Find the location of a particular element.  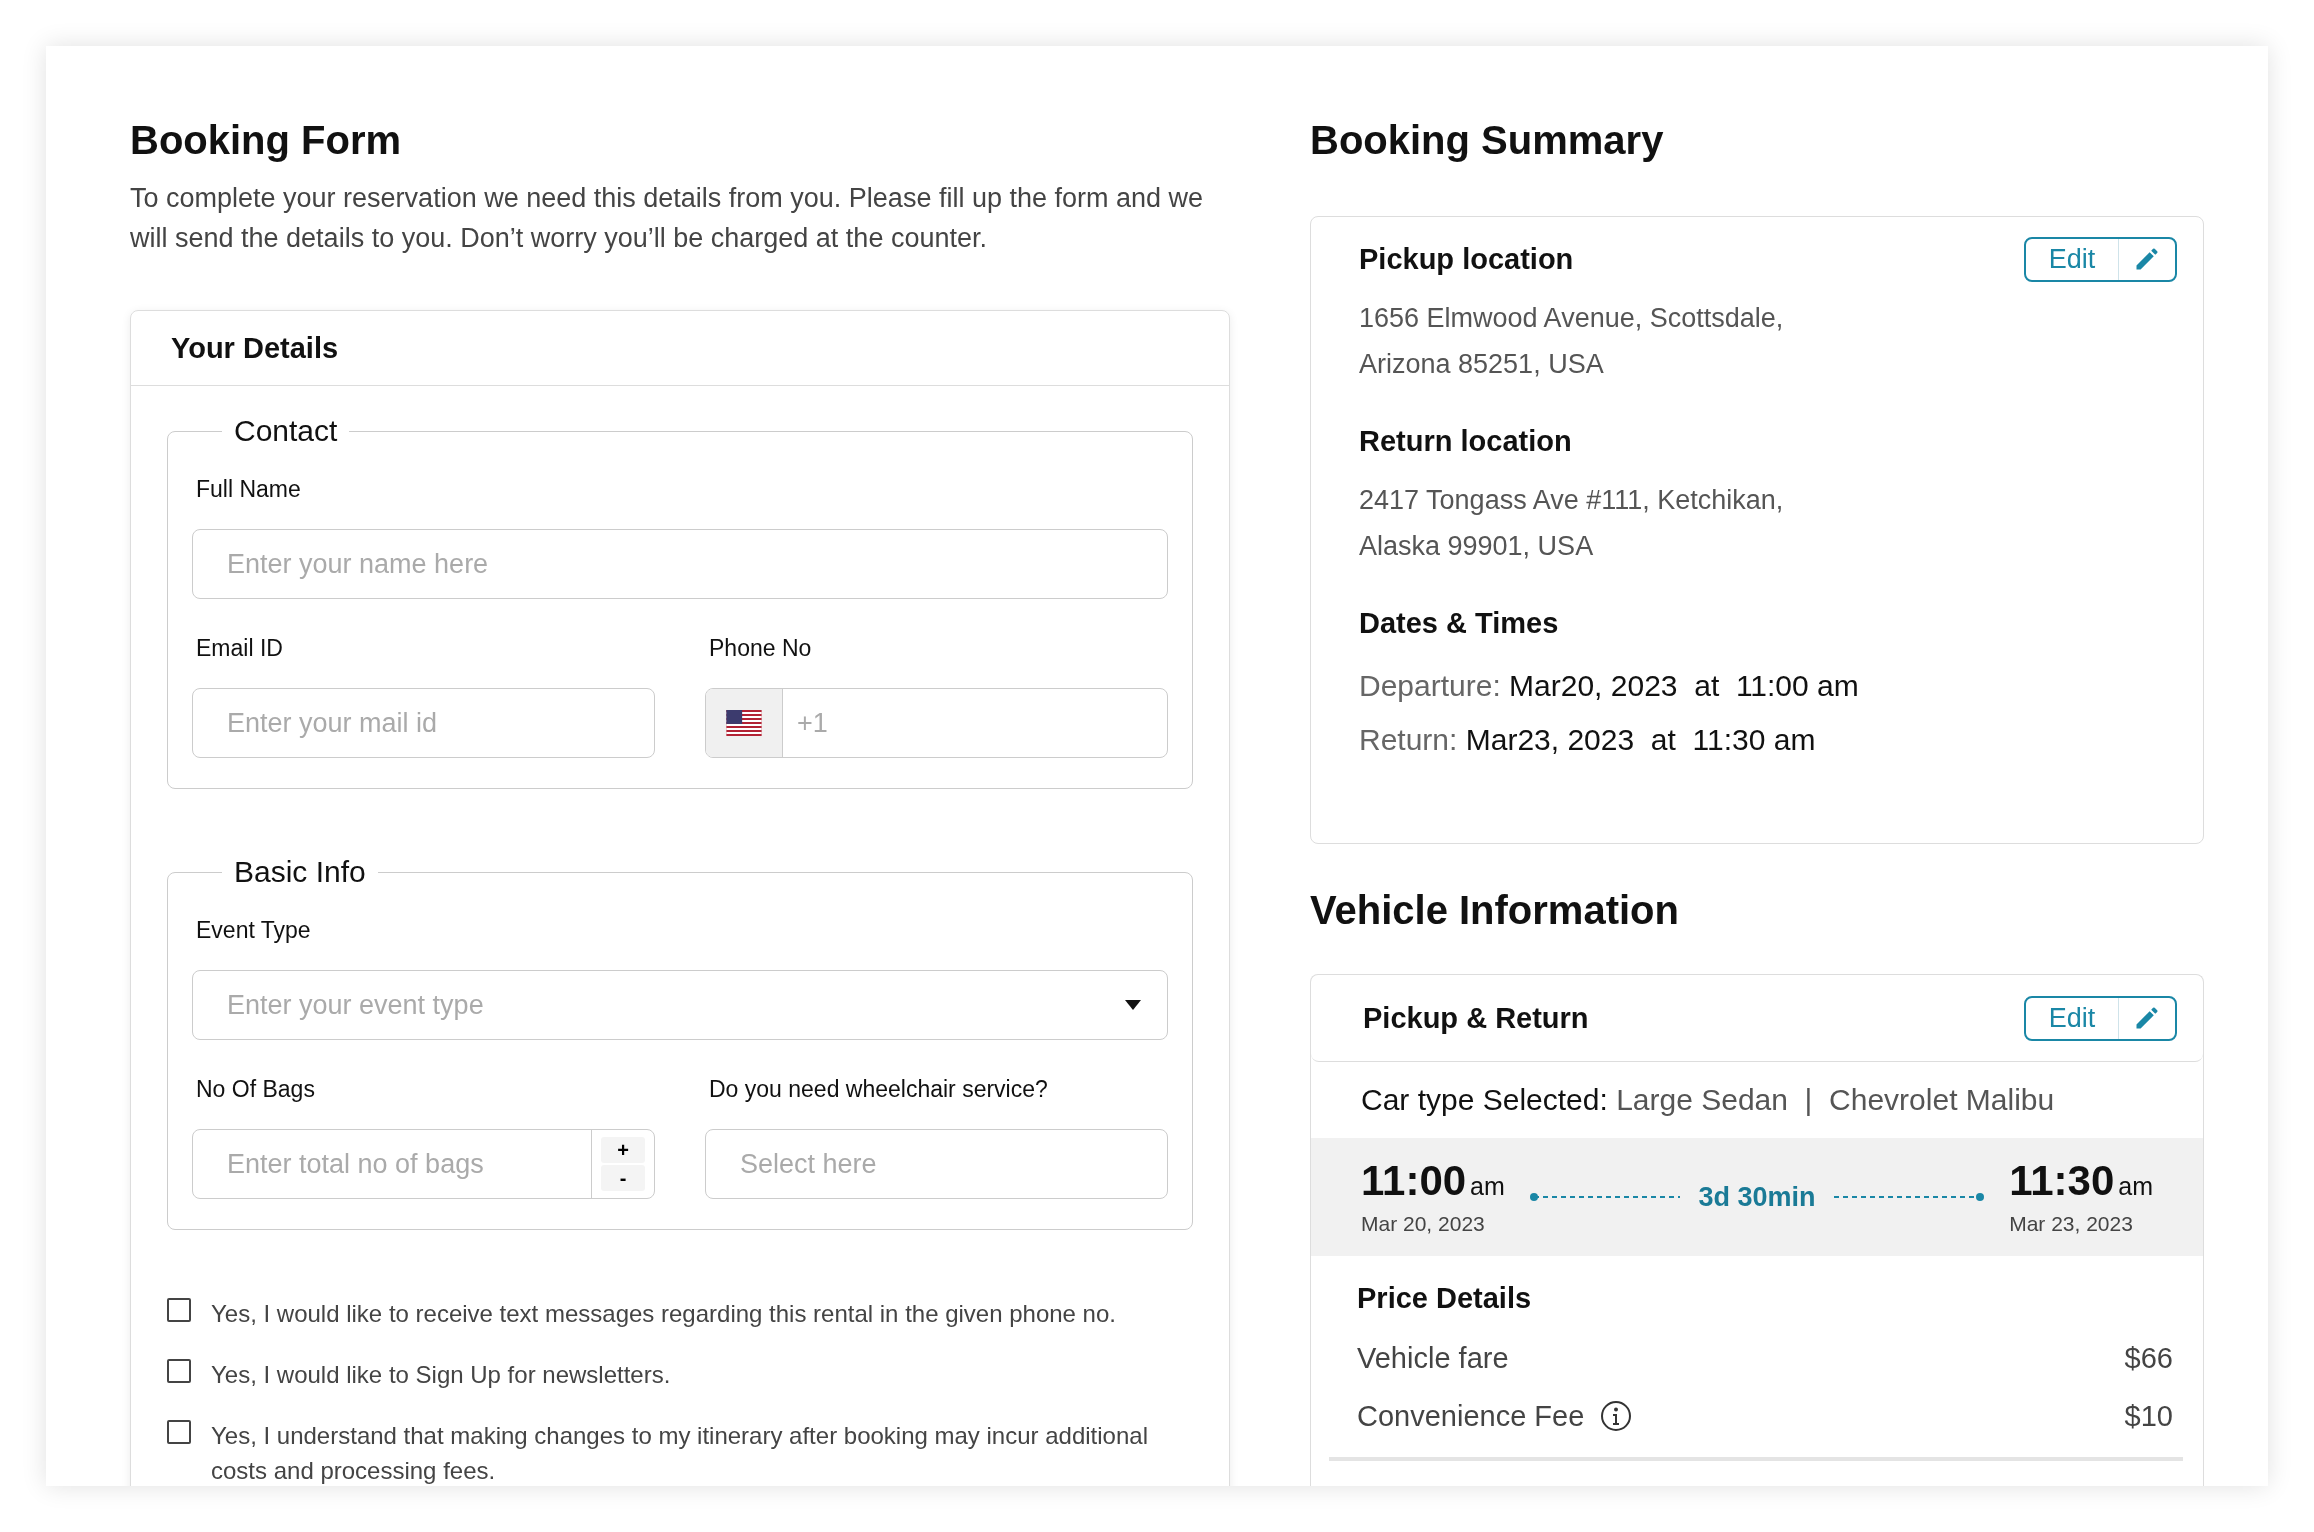

input-field: Enter your name here is located at coordinates (680, 564).